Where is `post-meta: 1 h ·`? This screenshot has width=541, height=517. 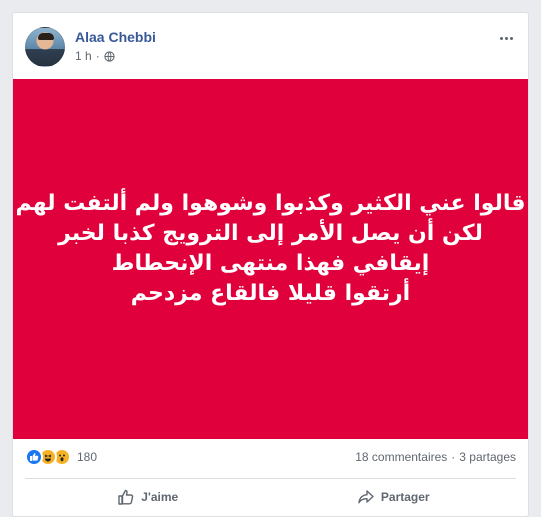 post-meta: 1 h · is located at coordinates (95, 56).